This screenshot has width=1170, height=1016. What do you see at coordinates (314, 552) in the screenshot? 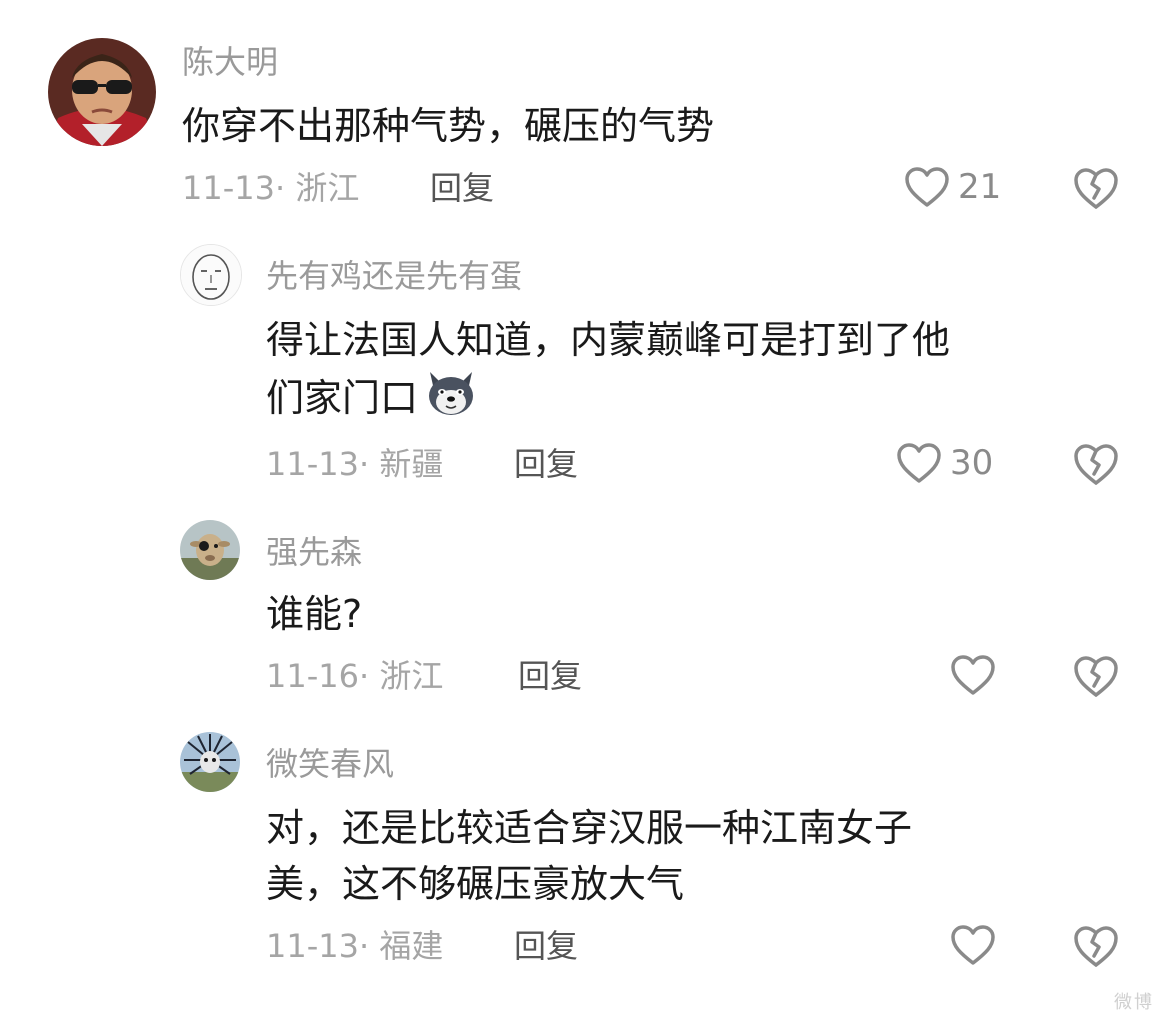
I see `comment-username: 强先森` at bounding box center [314, 552].